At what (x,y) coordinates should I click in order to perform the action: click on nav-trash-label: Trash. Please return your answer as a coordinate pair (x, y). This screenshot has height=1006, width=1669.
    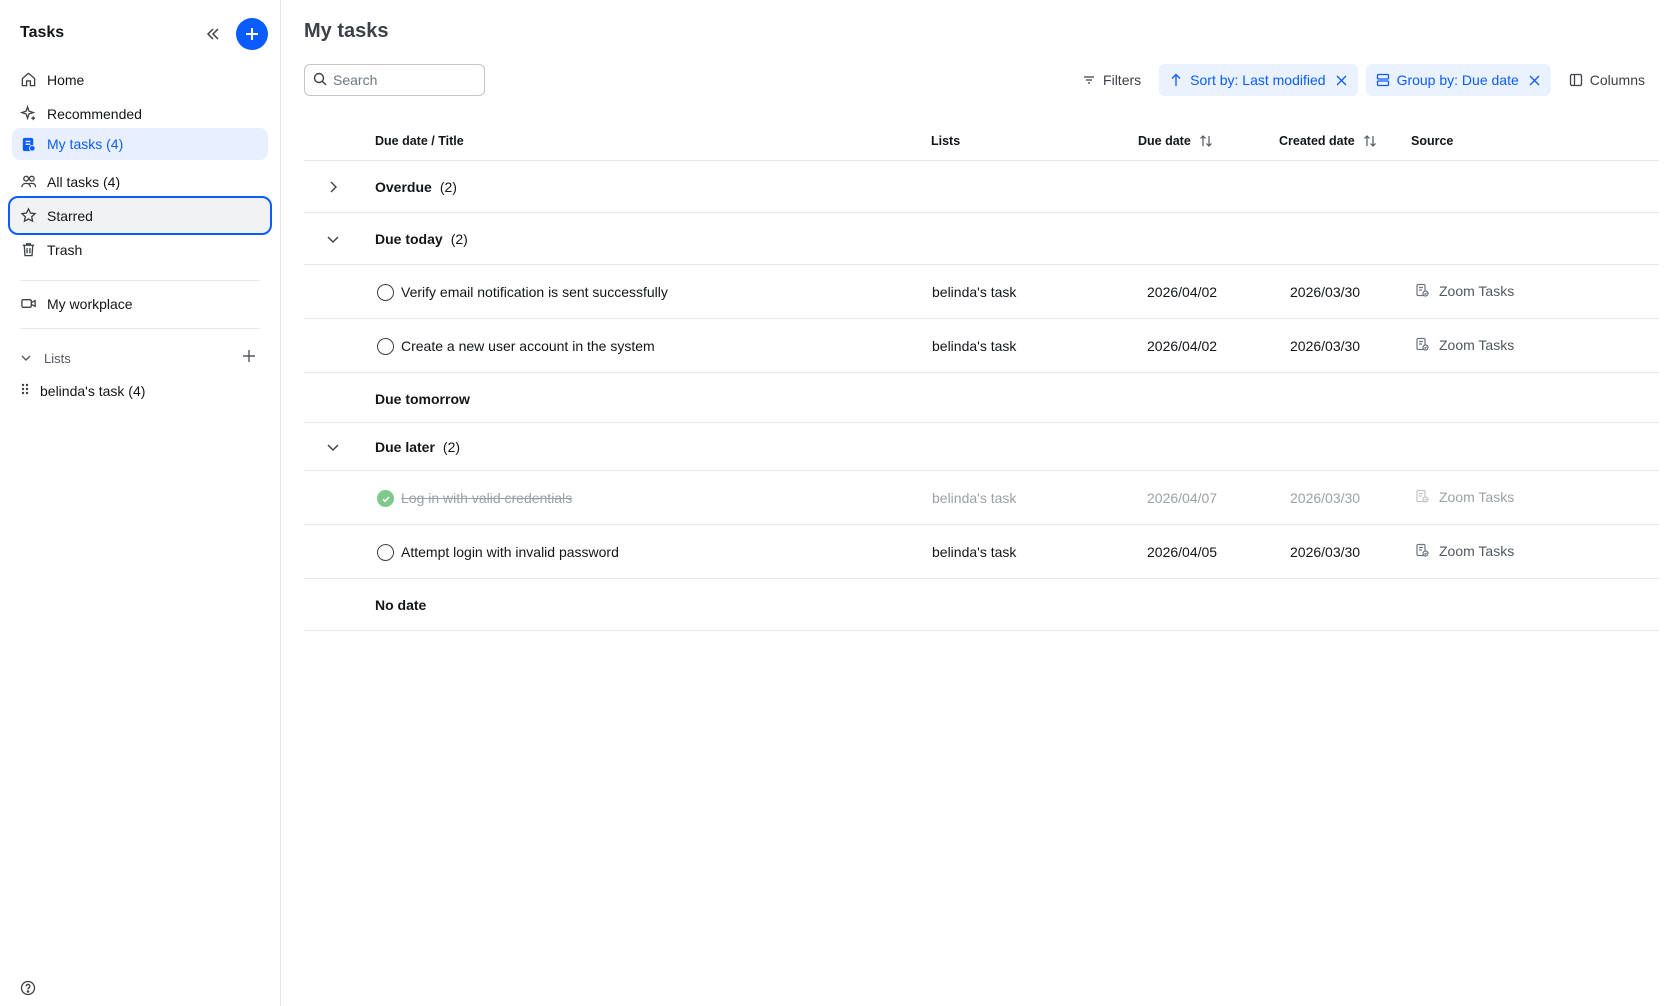
    Looking at the image, I should click on (65, 249).